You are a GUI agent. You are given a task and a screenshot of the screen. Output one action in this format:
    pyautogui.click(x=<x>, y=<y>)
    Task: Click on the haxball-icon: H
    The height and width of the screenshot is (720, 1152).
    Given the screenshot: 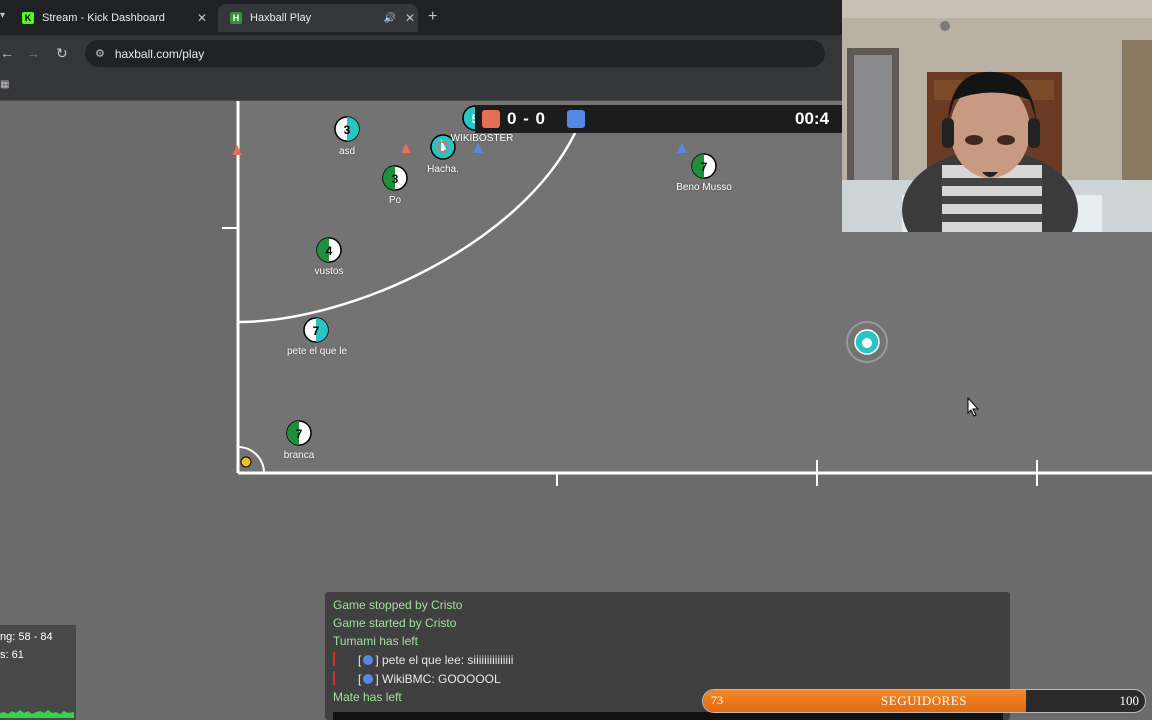 What is the action you would take?
    pyautogui.click(x=236, y=18)
    